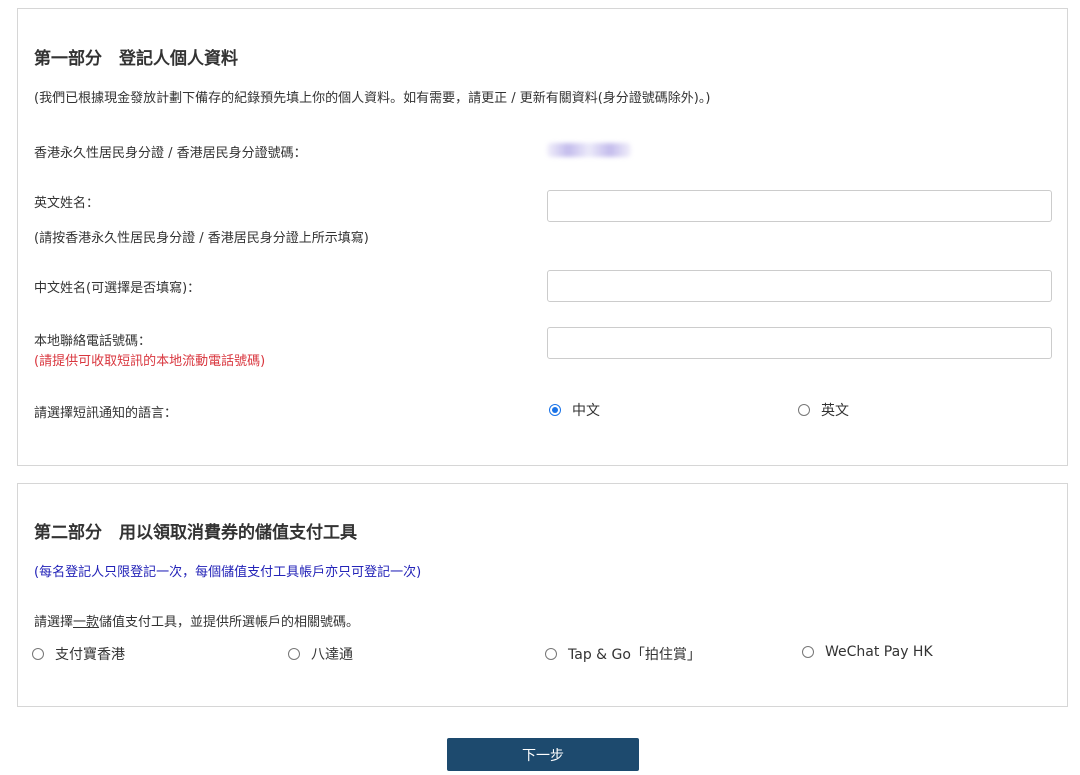 Image resolution: width=1080 pixels, height=775 pixels. I want to click on instruction-text: 請選擇, so click(54, 622).